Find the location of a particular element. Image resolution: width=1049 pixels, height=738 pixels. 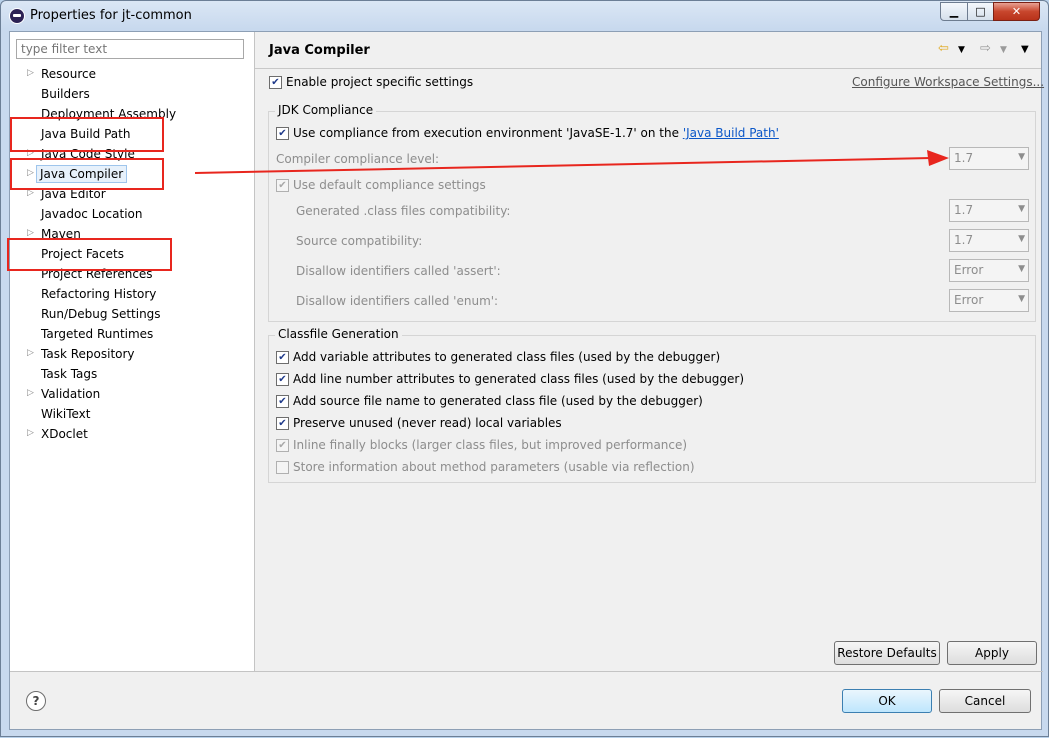

annotation-arrow is located at coordinates (571, 162).